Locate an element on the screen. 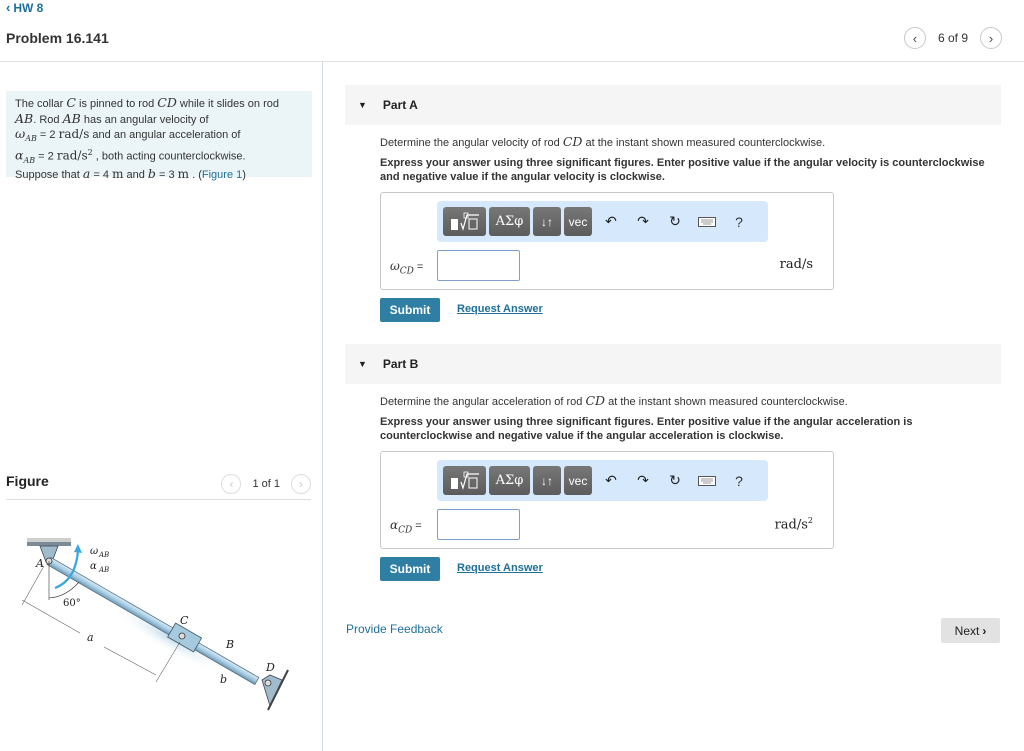  previous-problem-button: ‹ is located at coordinates (914, 38).